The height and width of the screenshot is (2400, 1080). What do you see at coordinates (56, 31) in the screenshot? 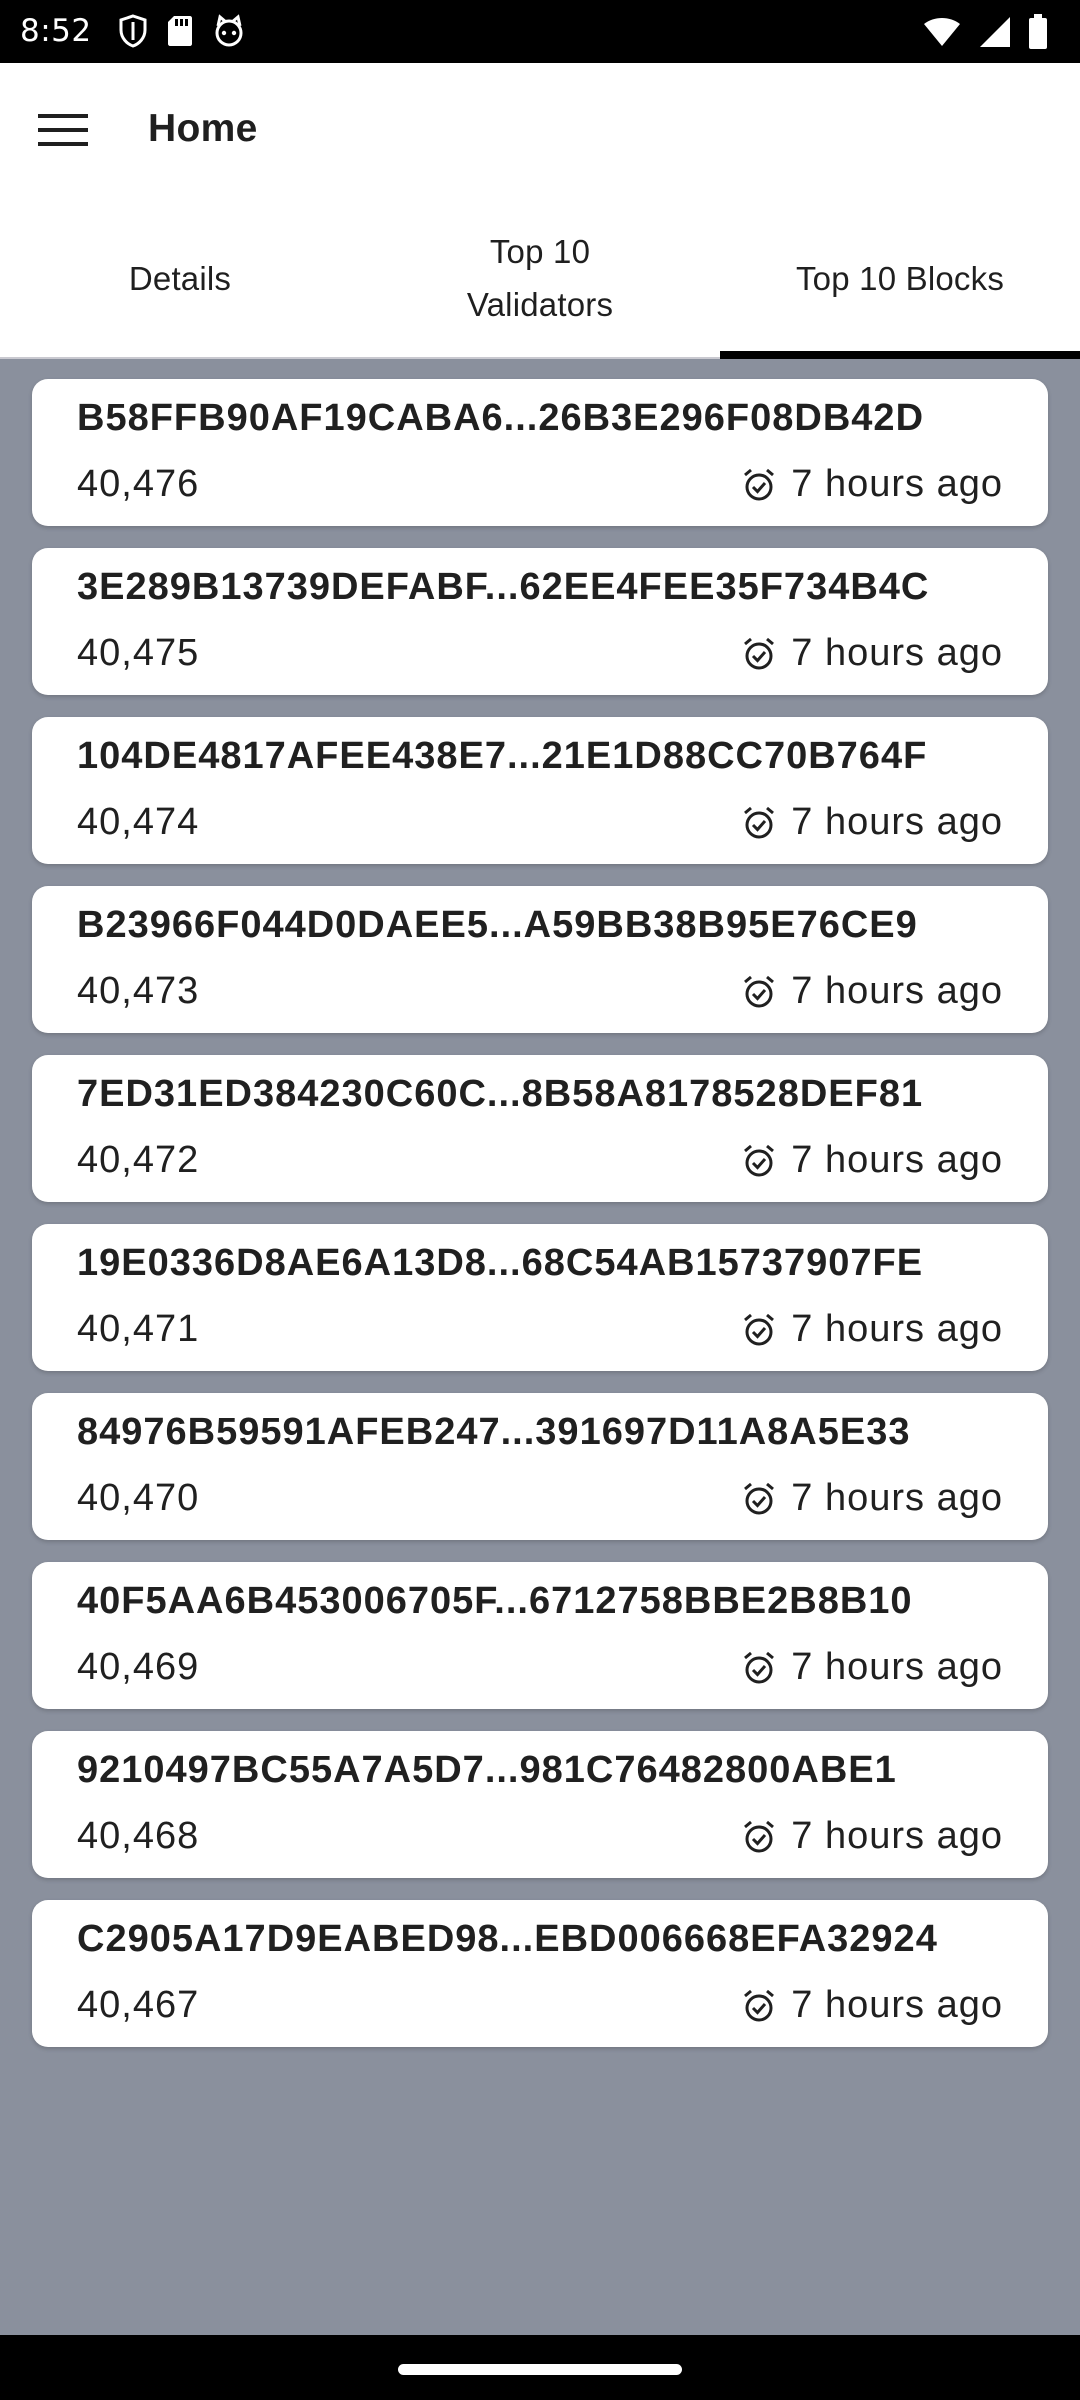
I see `status-time: 8:52` at bounding box center [56, 31].